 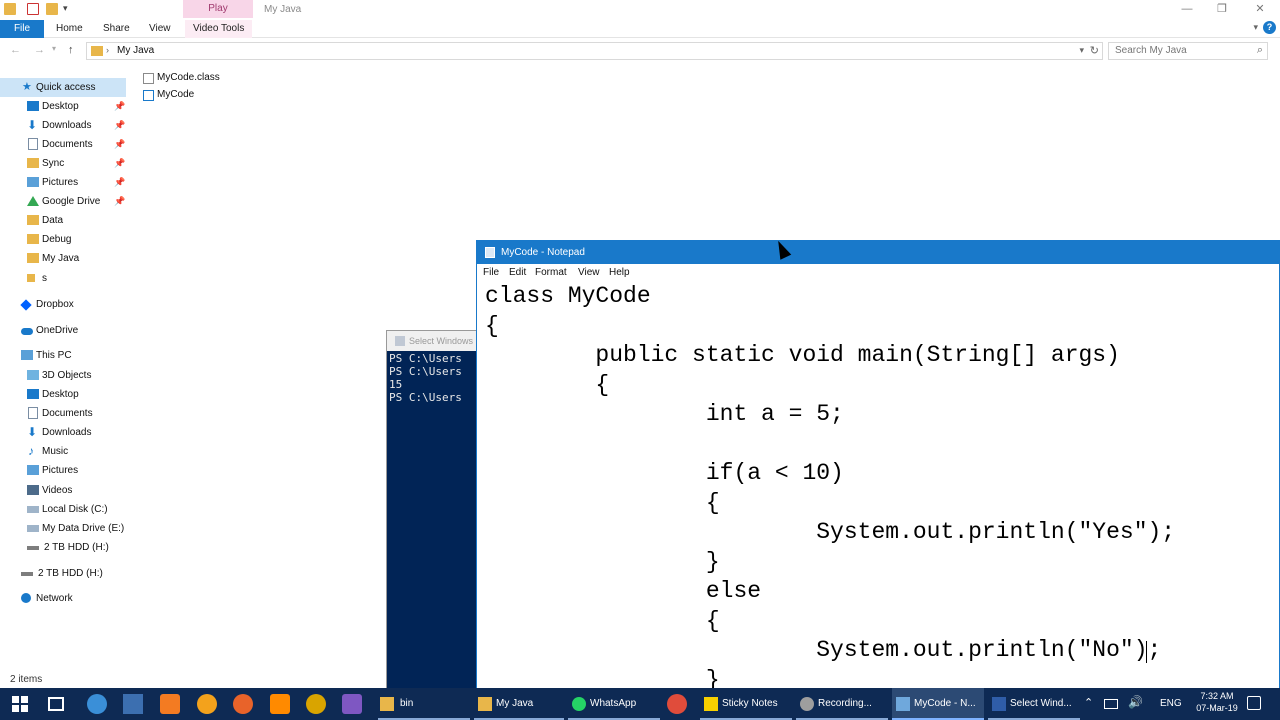 I want to click on nav-this-pc: This PC, so click(x=63, y=355).